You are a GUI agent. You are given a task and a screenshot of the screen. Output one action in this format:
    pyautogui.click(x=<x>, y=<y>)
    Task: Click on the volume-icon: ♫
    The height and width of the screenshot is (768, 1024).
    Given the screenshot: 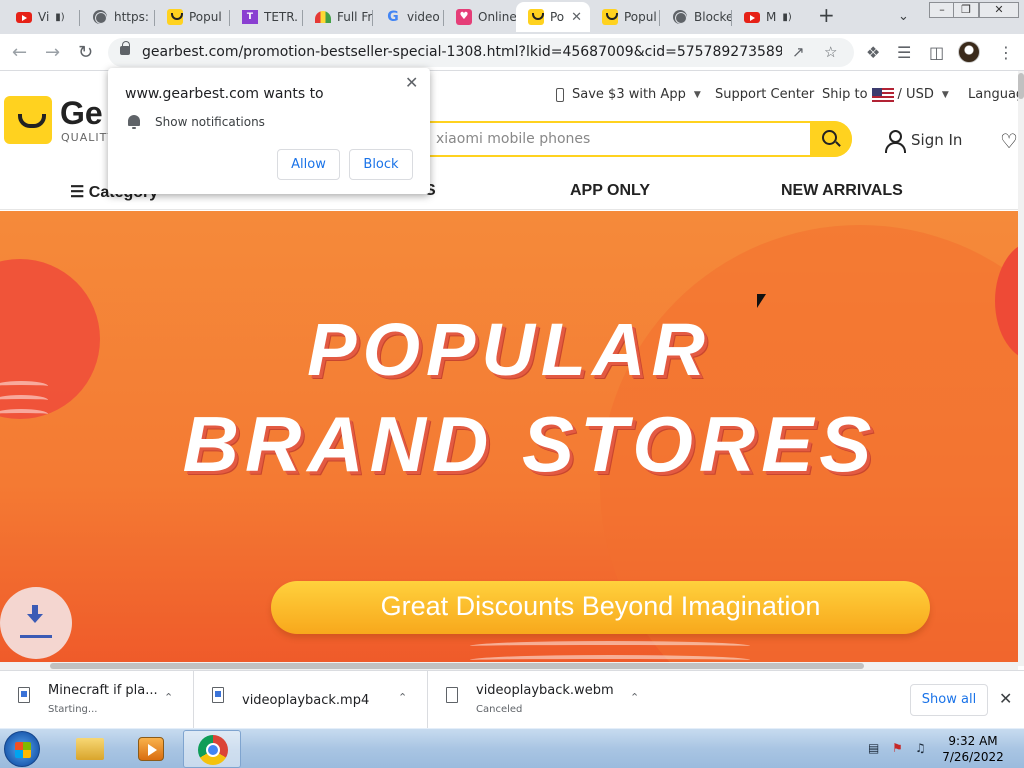 What is the action you would take?
    pyautogui.click(x=922, y=748)
    